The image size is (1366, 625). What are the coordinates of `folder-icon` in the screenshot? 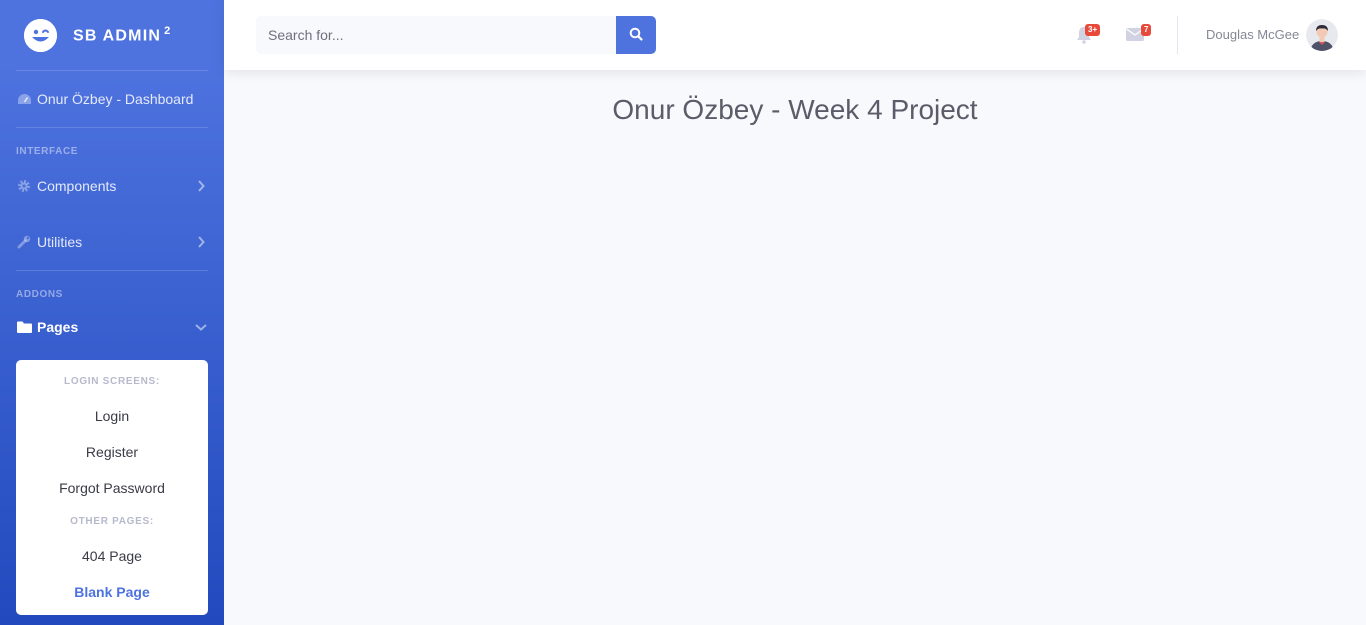 It's located at (25, 327).